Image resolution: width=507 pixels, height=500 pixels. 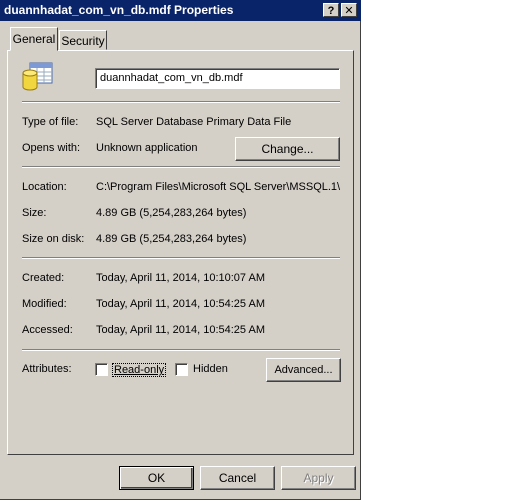 What do you see at coordinates (119, 10) in the screenshot?
I see `window-title: duannhadat_com_vn_db.mdf Properties` at bounding box center [119, 10].